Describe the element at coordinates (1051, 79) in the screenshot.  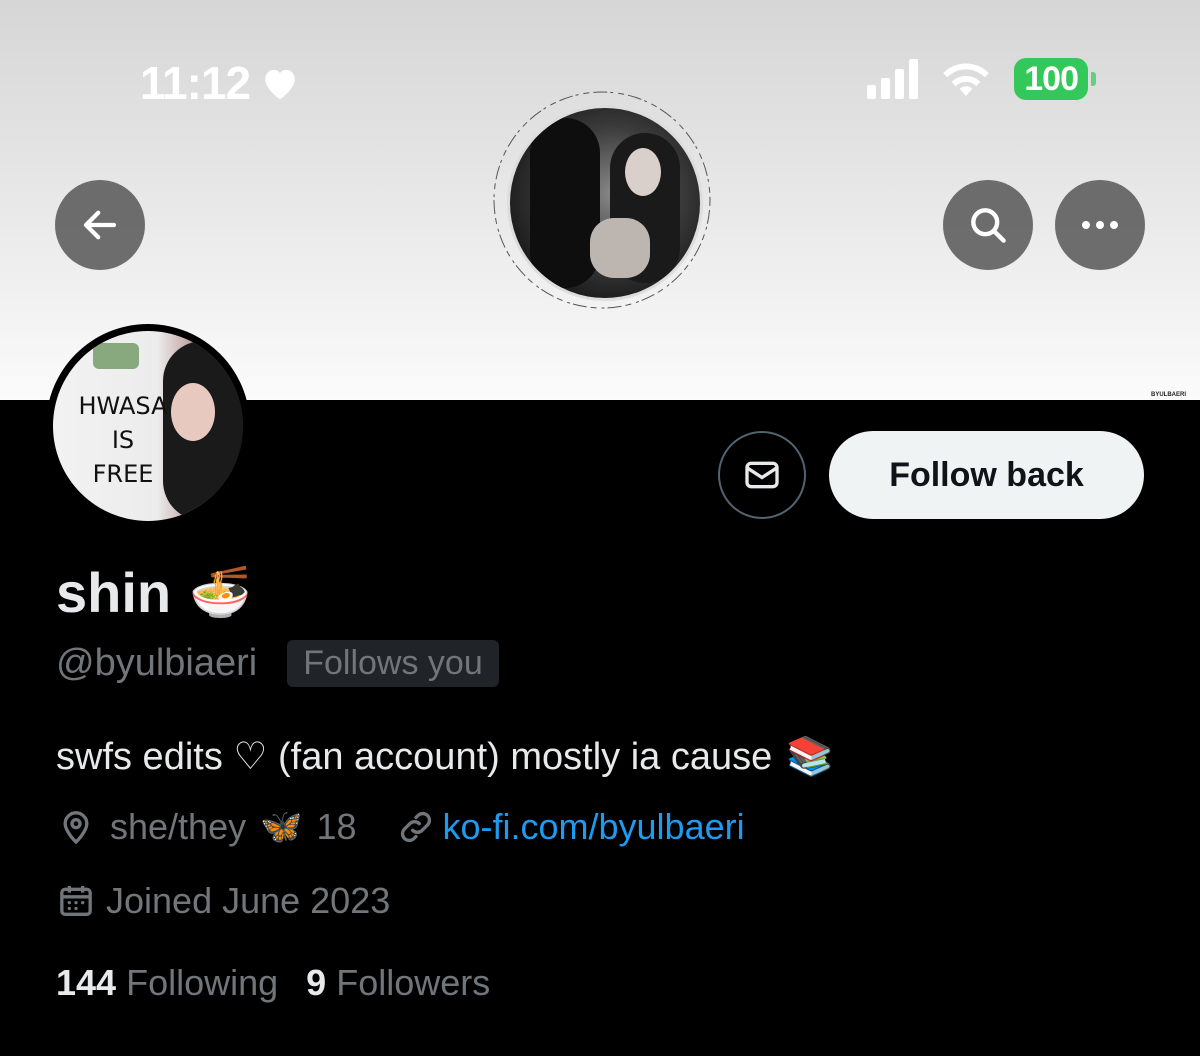
I see `battery-level: 100` at that location.